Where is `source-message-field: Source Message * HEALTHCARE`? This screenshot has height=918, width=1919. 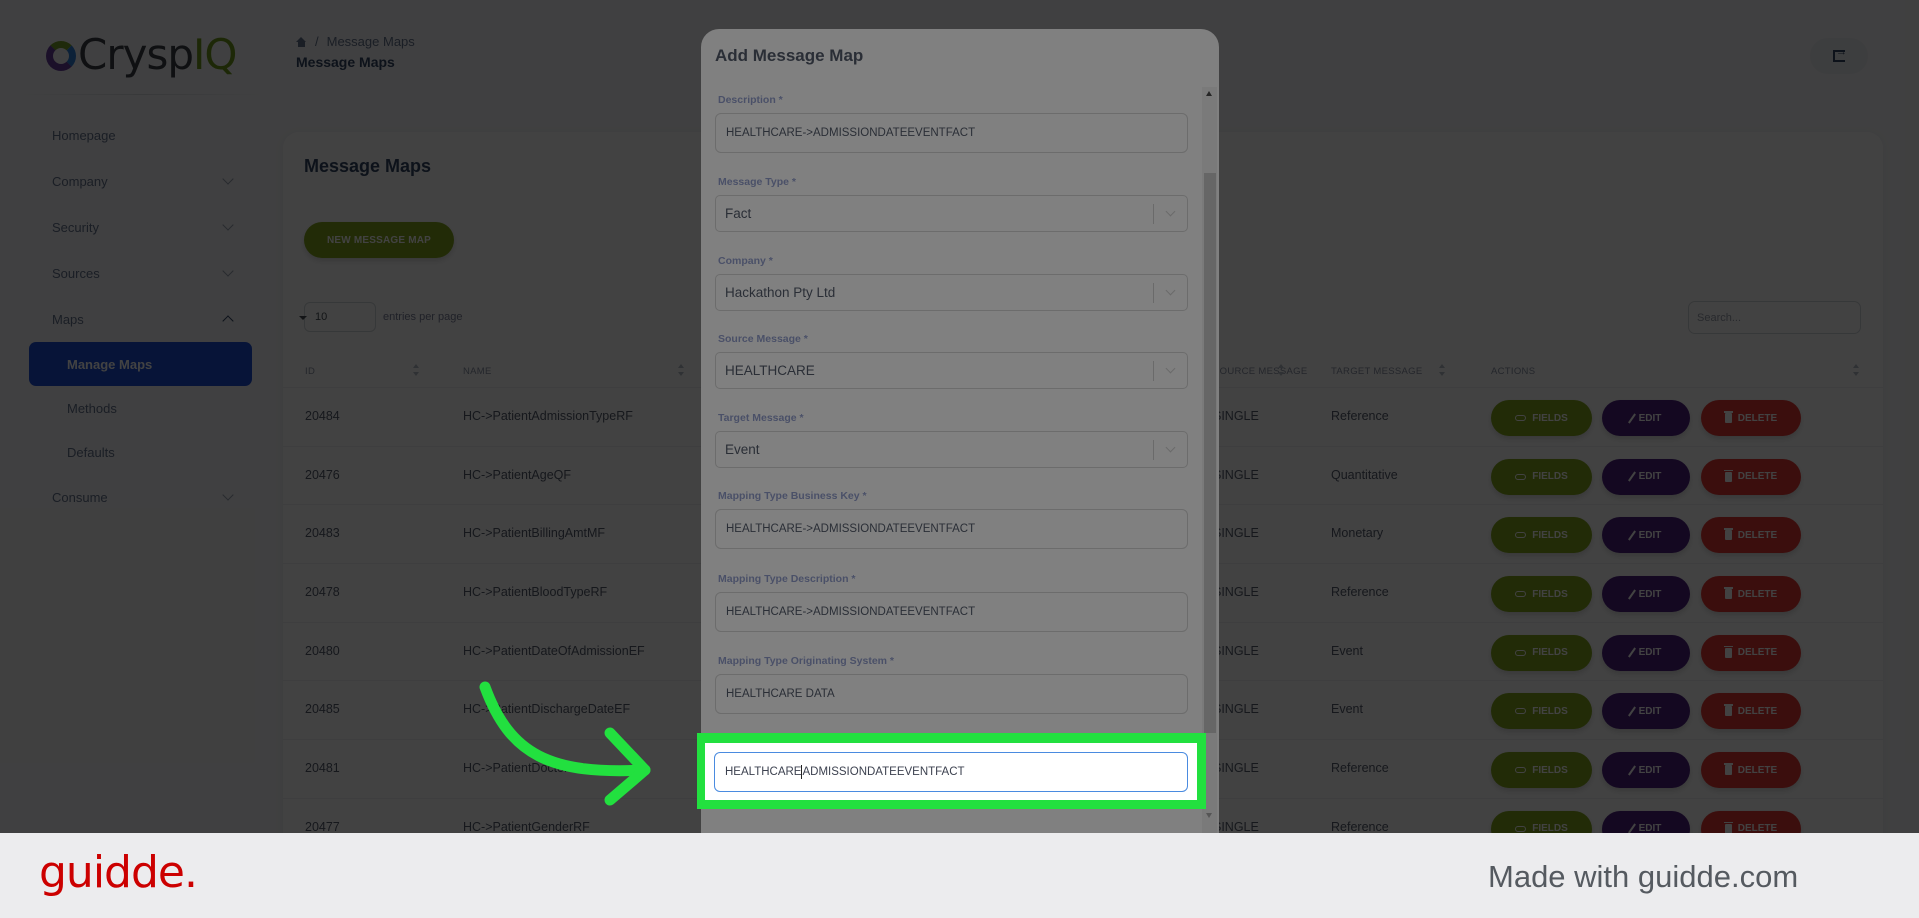 source-message-field: Source Message * HEALTHCARE is located at coordinates (951, 361).